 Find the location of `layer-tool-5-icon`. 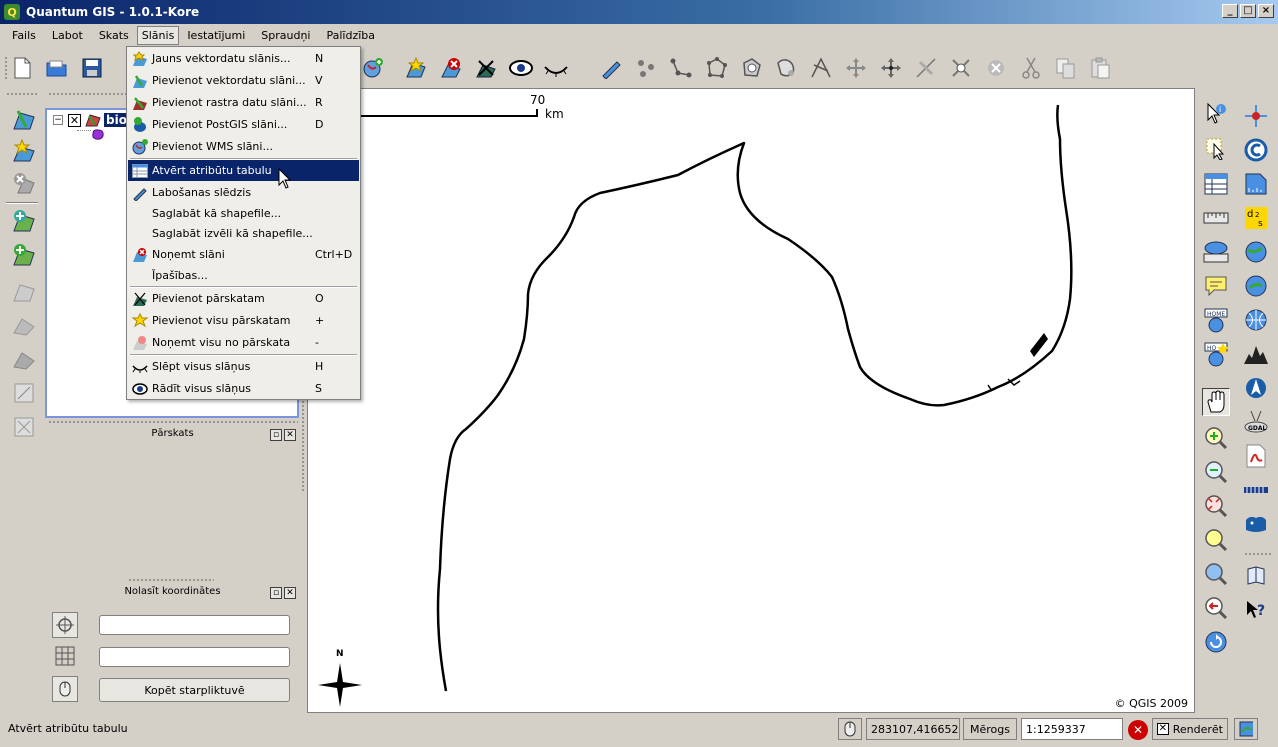

layer-tool-5-icon is located at coordinates (24, 359).